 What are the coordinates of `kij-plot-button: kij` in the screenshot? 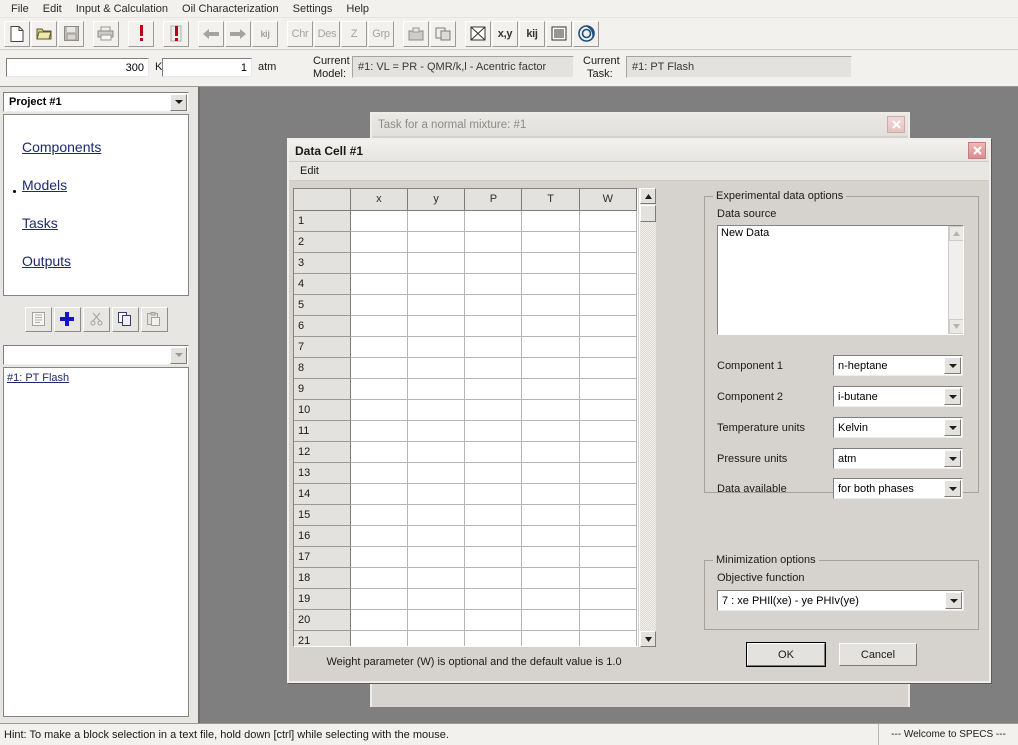 It's located at (532, 33).